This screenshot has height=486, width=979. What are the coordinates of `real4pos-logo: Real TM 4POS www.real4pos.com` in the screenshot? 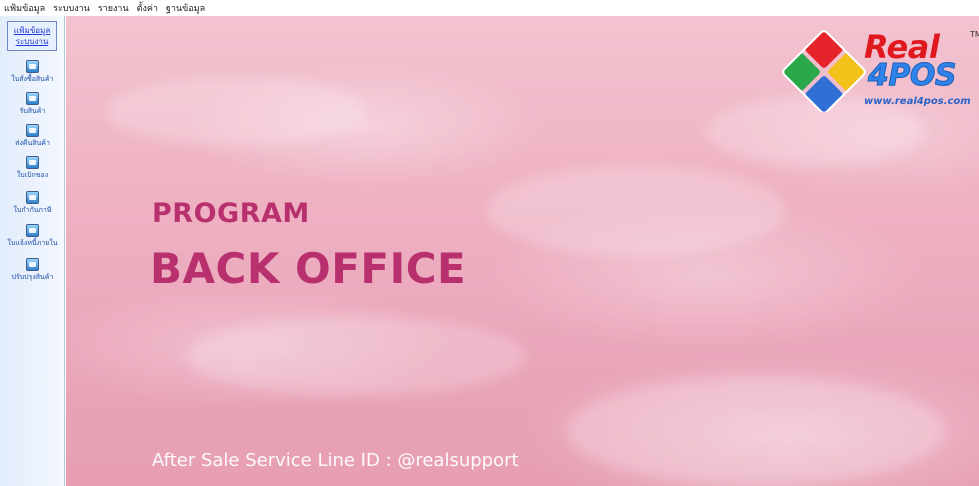 It's located at (880, 70).